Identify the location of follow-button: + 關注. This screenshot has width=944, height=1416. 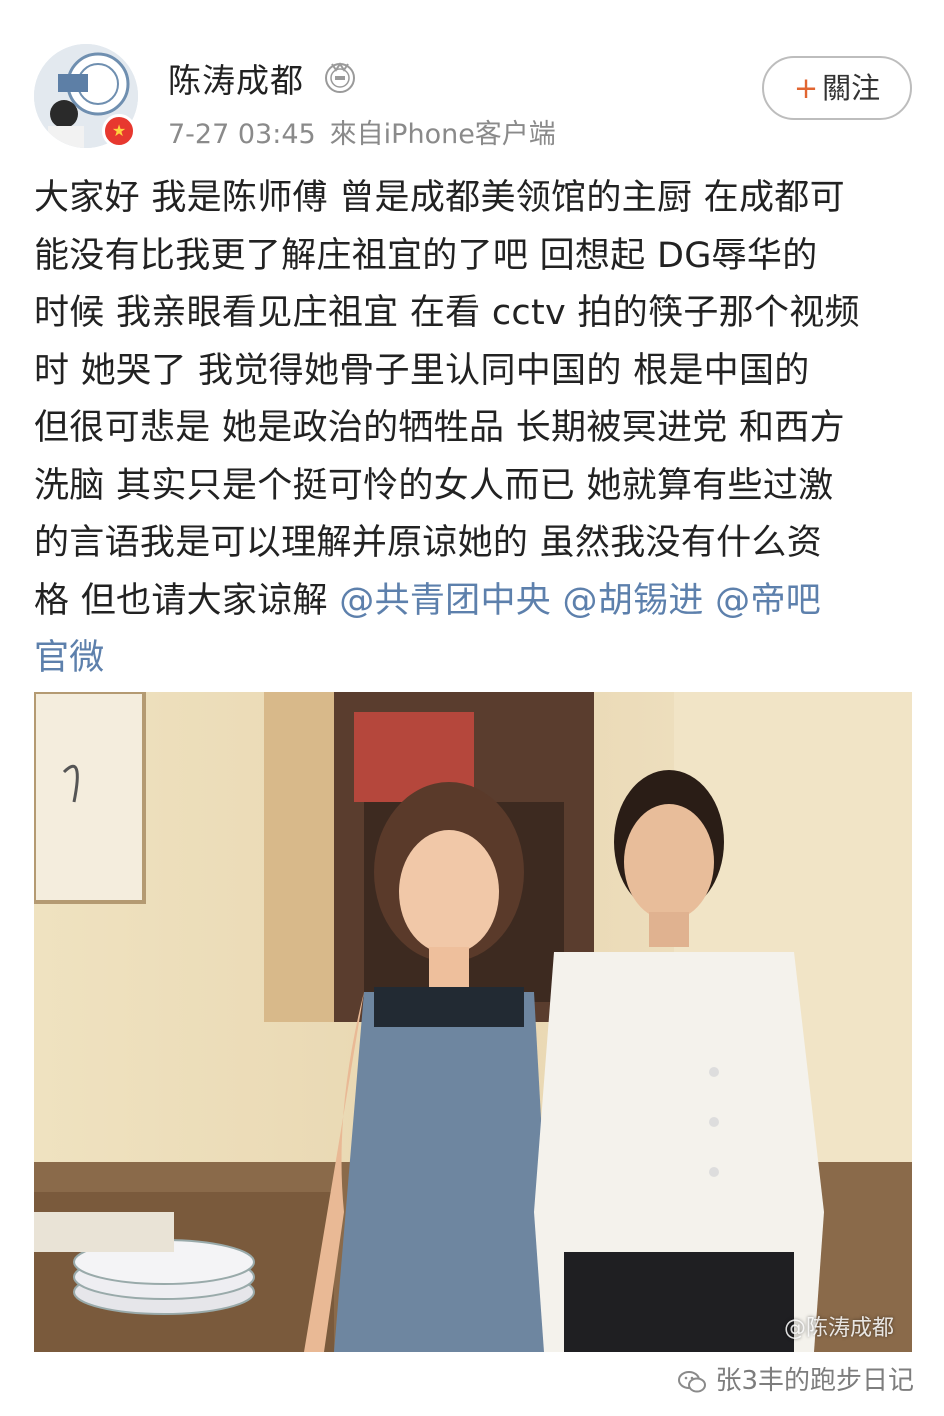
(837, 88).